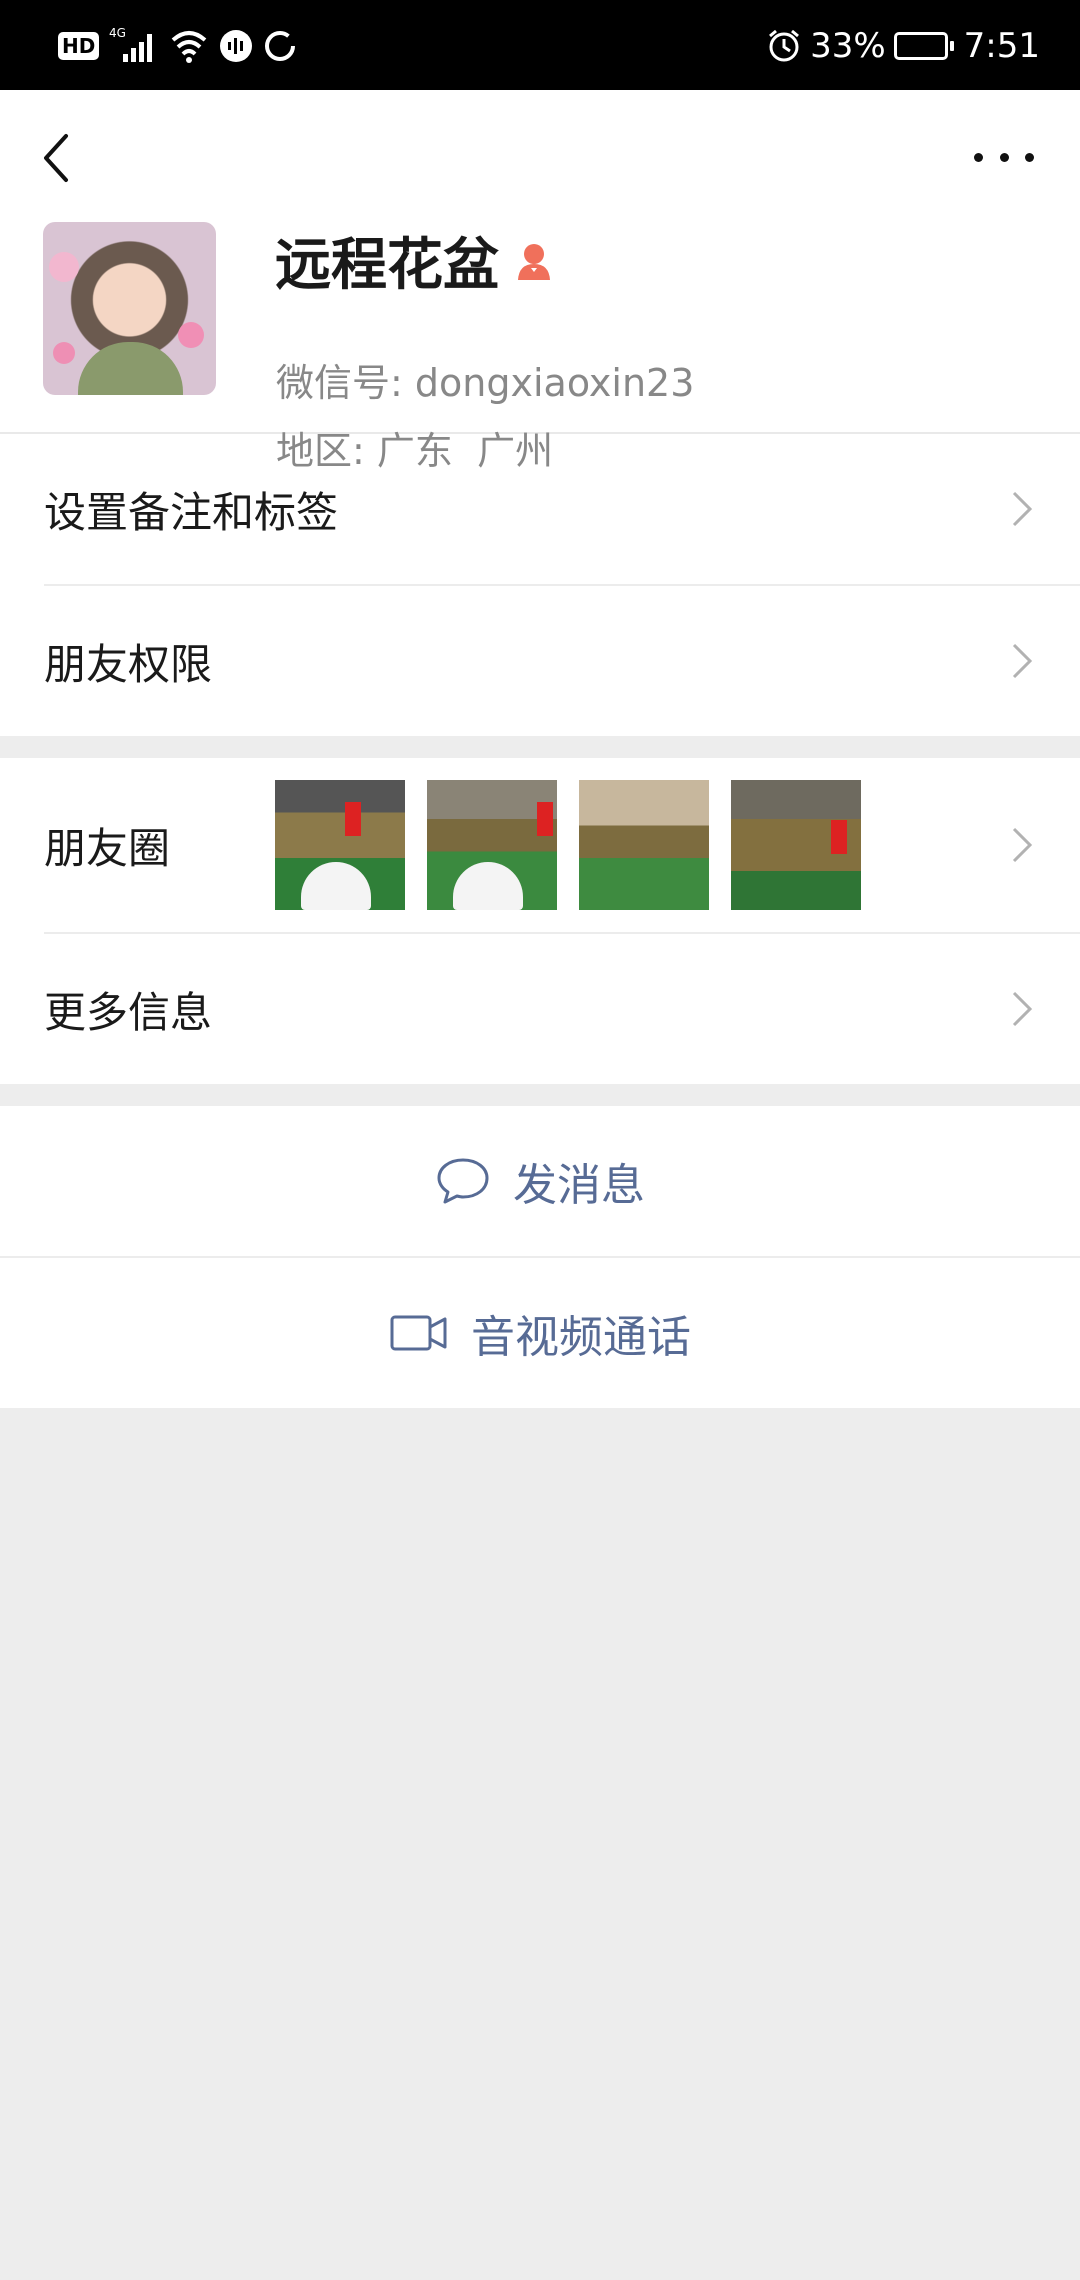  I want to click on send-message-button: 发消息, so click(540, 1181).